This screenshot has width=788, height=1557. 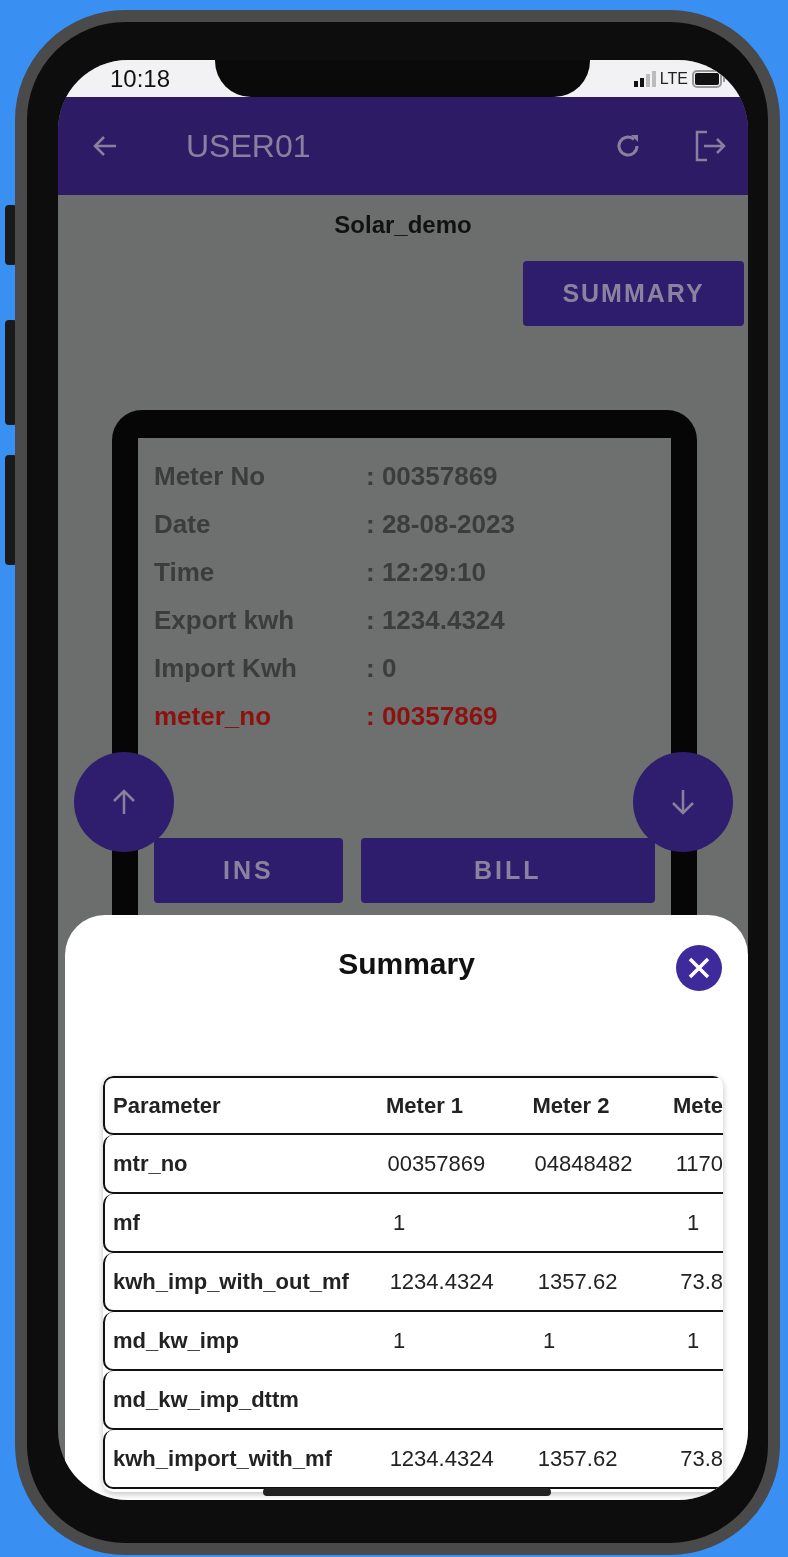 What do you see at coordinates (644, 78) in the screenshot?
I see `signal-icon` at bounding box center [644, 78].